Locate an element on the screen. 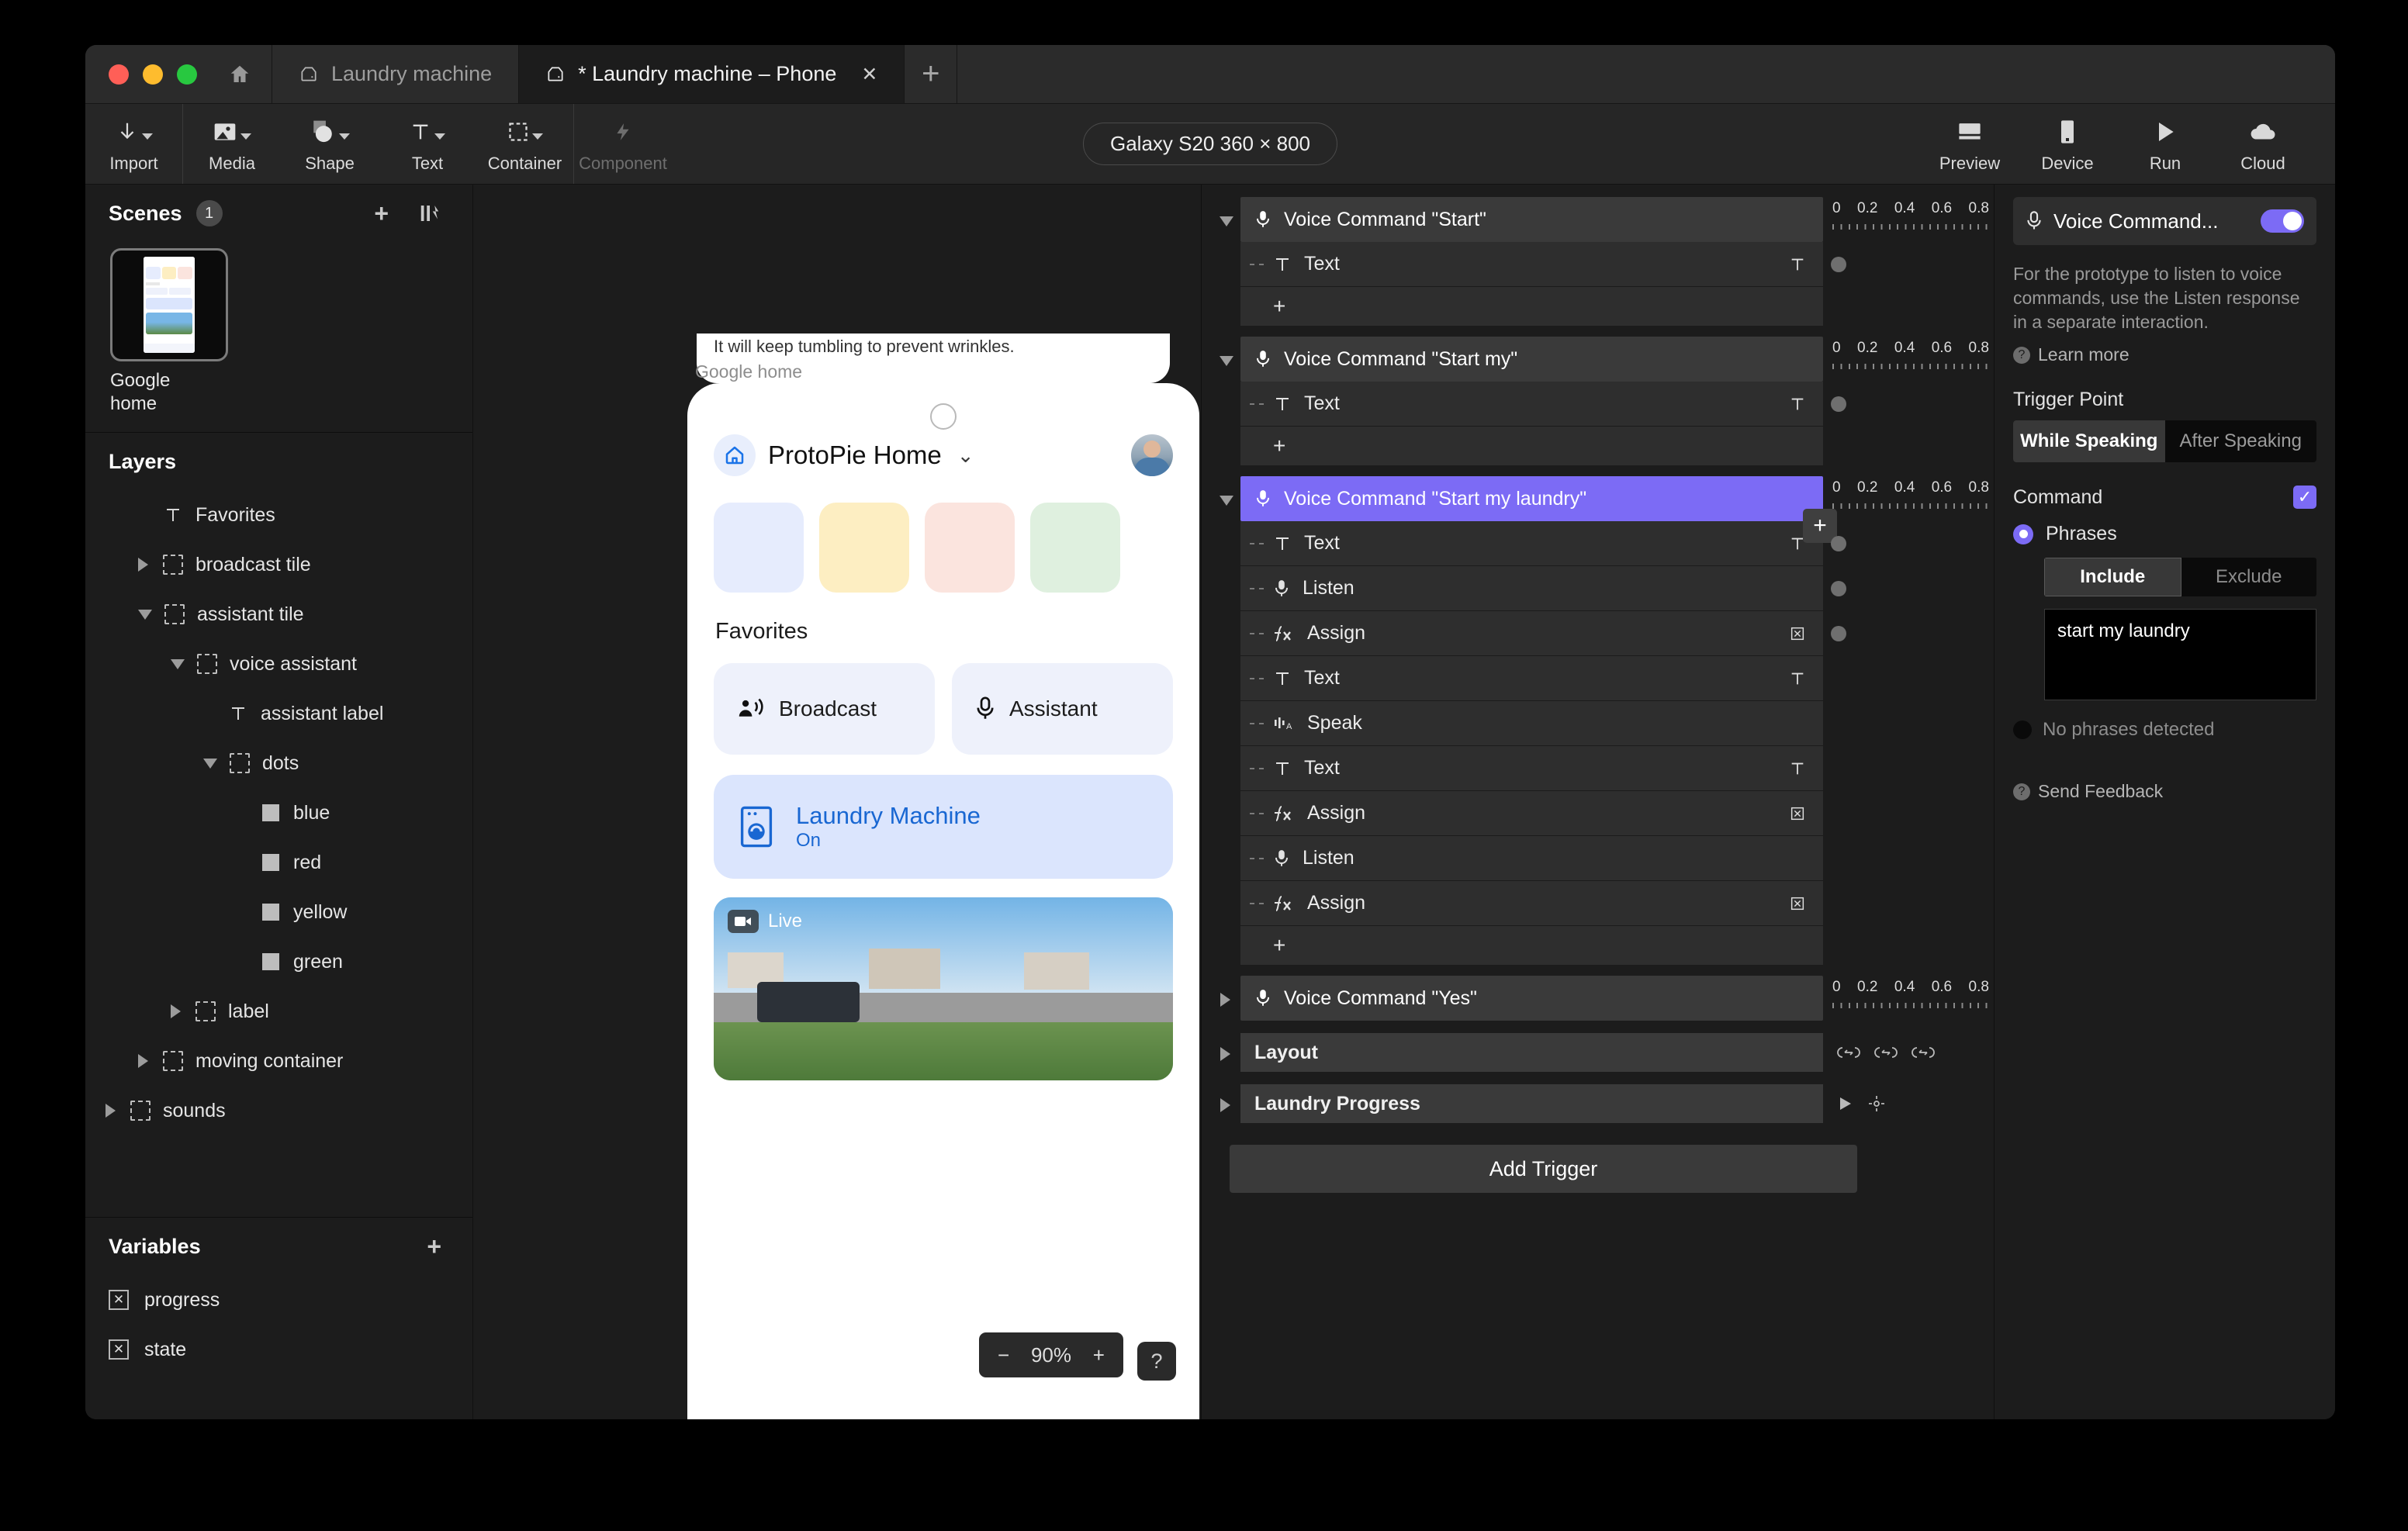 This screenshot has width=2408, height=1531. variable-row: ✕ progress is located at coordinates (278, 1300).